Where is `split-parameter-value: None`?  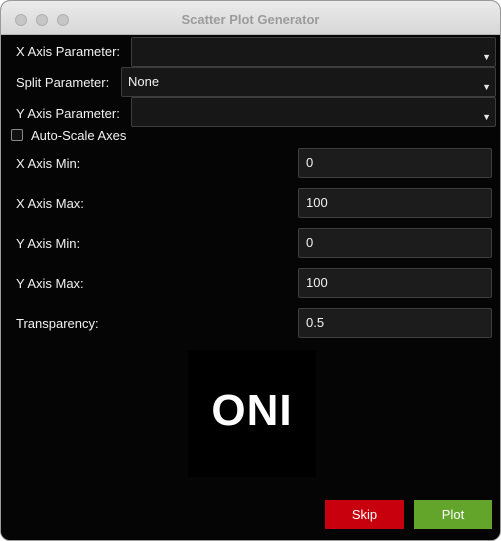
split-parameter-value: None is located at coordinates (144, 81).